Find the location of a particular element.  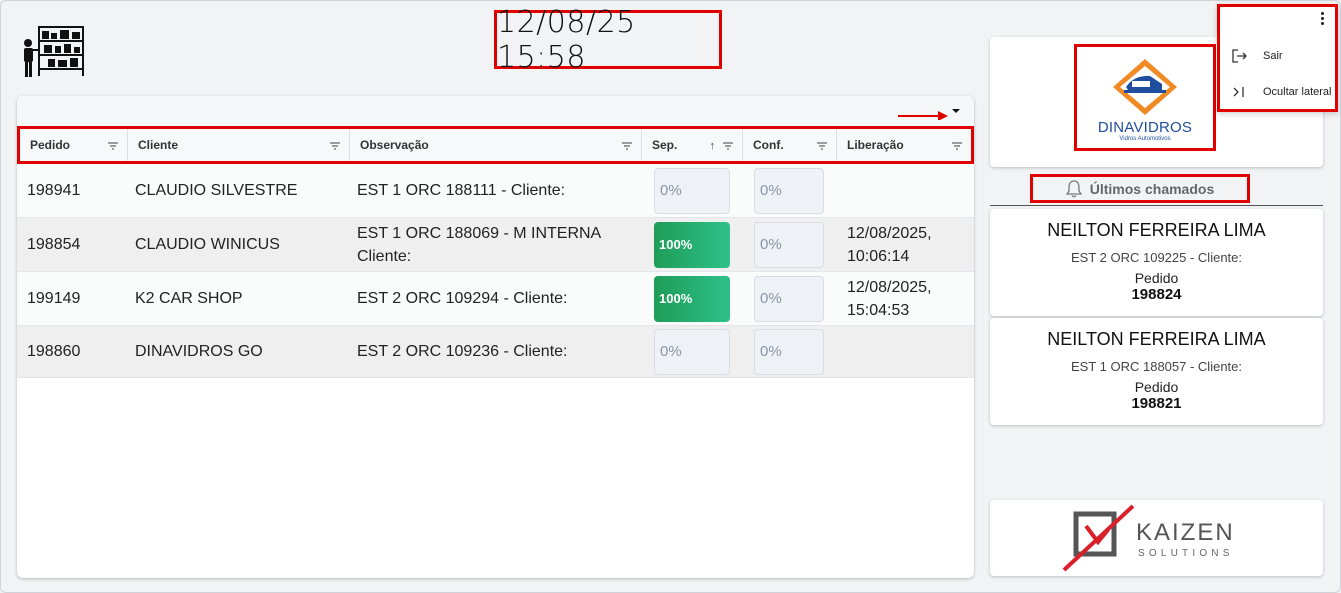

brand-name: DINAVIDROS is located at coordinates (1145, 127).